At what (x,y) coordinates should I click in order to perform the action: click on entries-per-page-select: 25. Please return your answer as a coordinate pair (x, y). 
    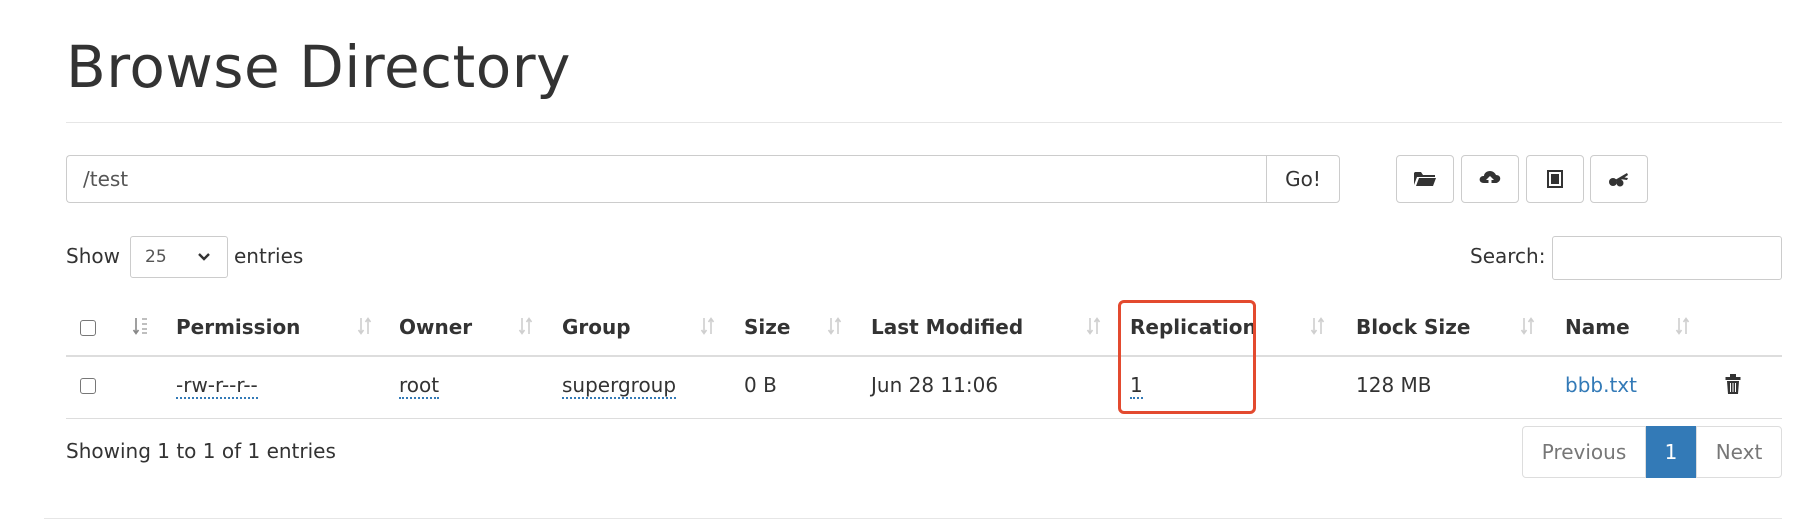
    Looking at the image, I should click on (179, 257).